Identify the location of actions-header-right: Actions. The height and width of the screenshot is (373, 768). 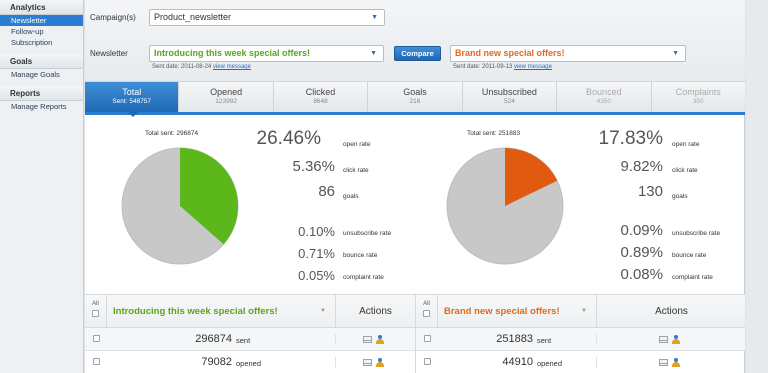
(671, 311).